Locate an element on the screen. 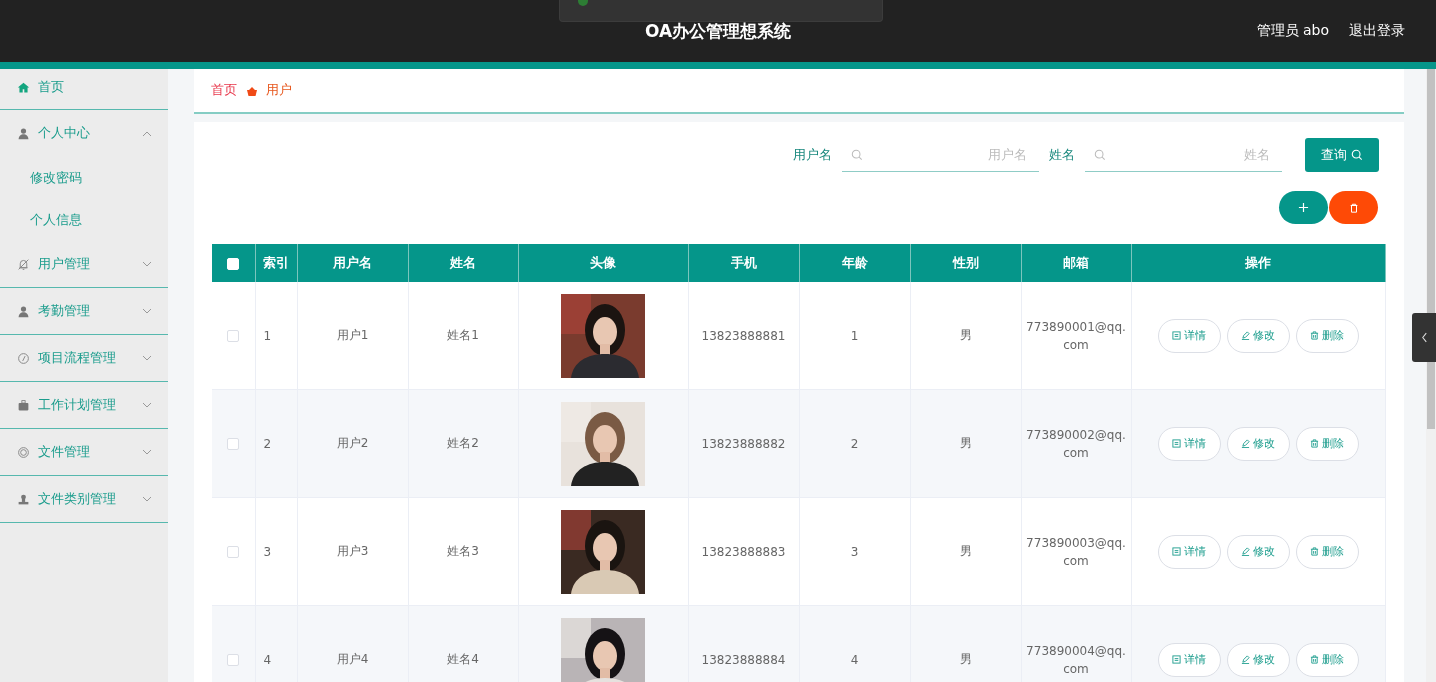 This screenshot has width=1436, height=682. submenu-item: 修改密码 is located at coordinates (84, 178).